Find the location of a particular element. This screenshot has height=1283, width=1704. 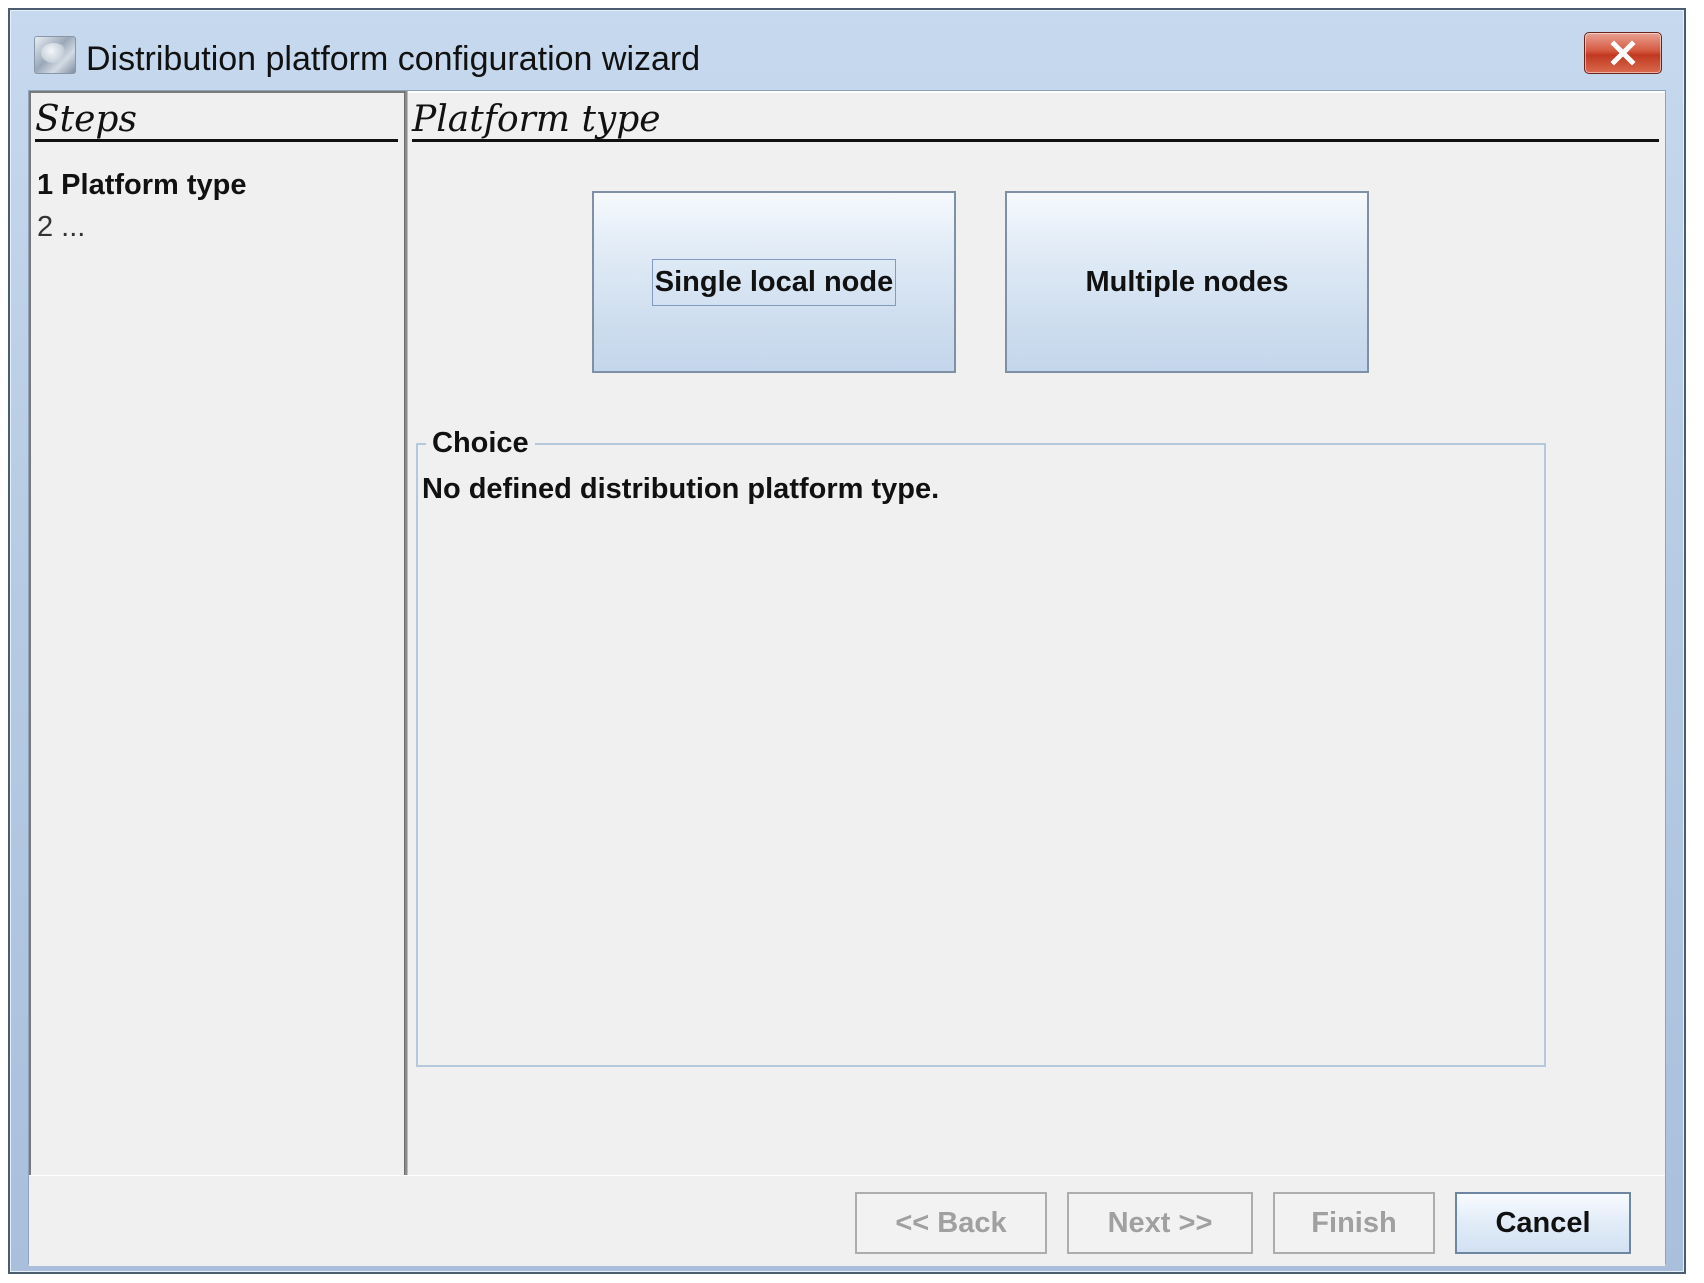

single-local-node-button: Single local node is located at coordinates (774, 282).